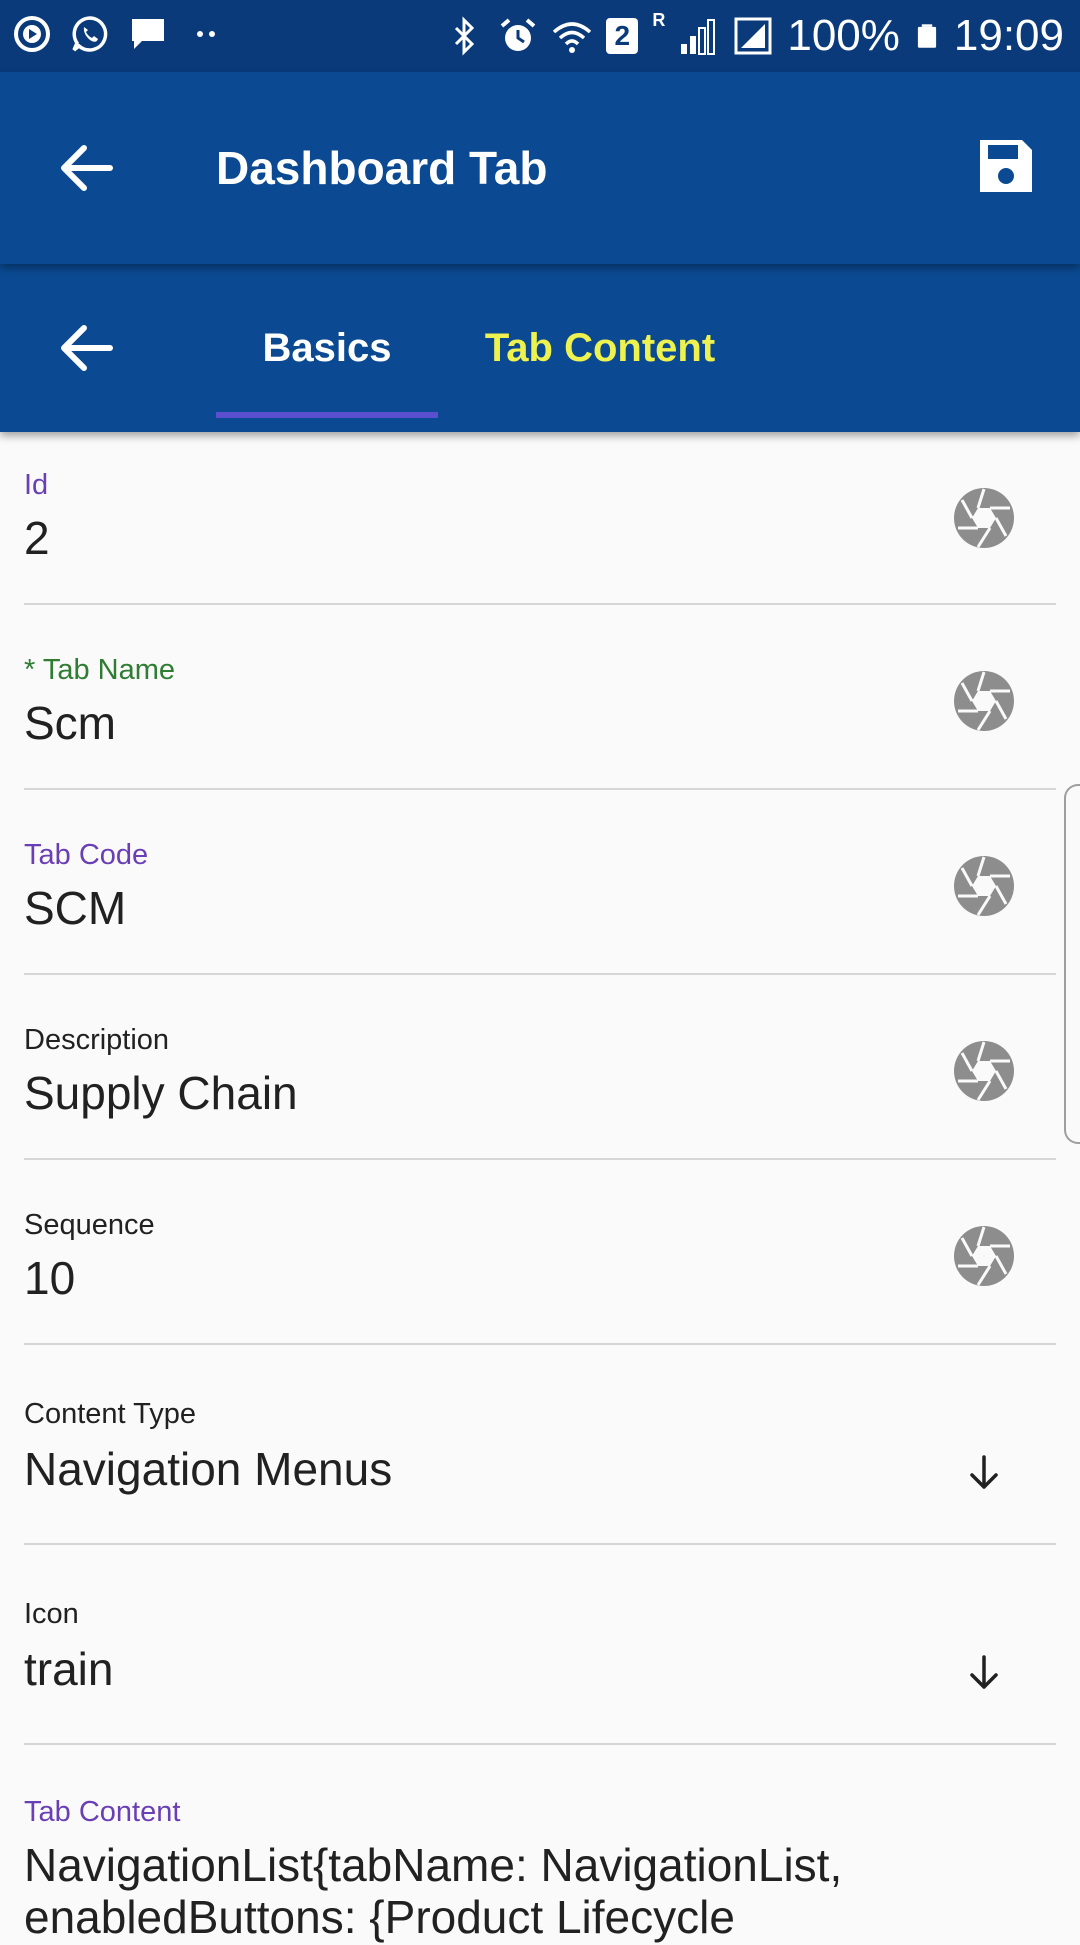  Describe the element at coordinates (148, 34) in the screenshot. I see `message-icon` at that location.